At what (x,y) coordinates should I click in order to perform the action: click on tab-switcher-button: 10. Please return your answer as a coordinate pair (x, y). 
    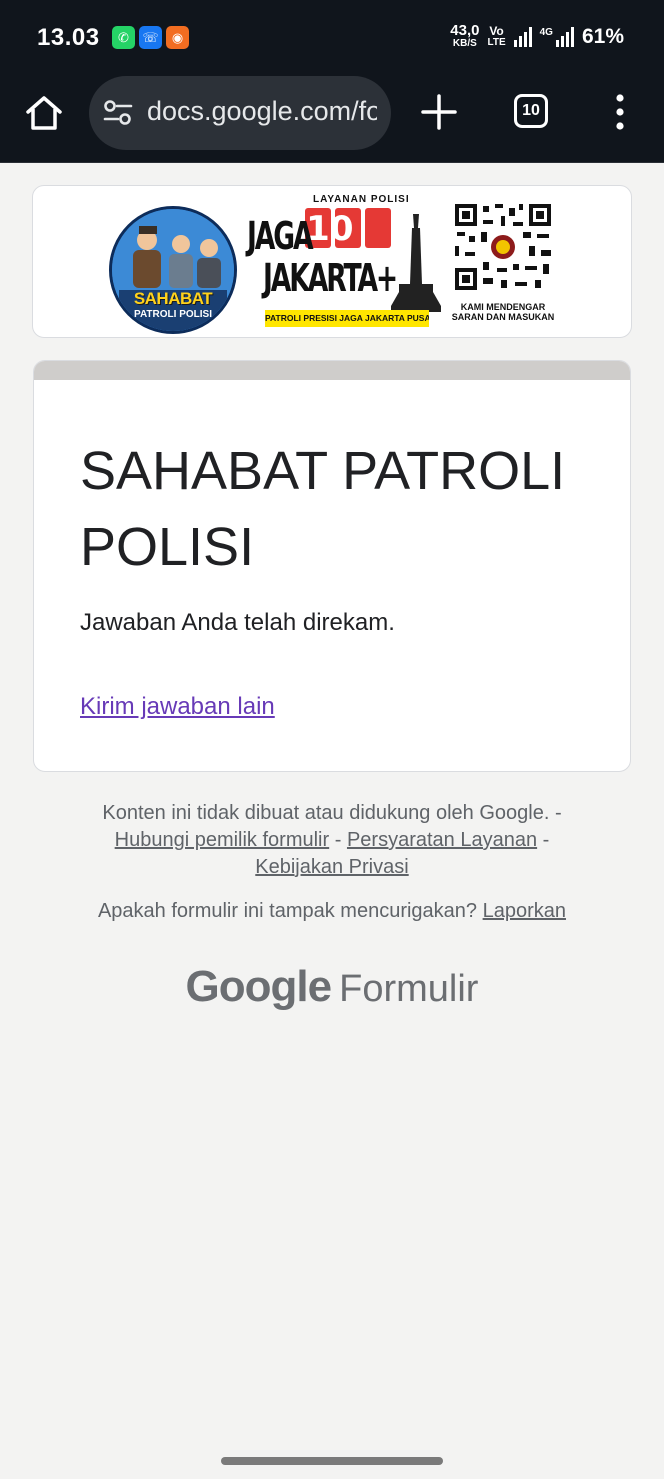
    Looking at the image, I should click on (531, 111).